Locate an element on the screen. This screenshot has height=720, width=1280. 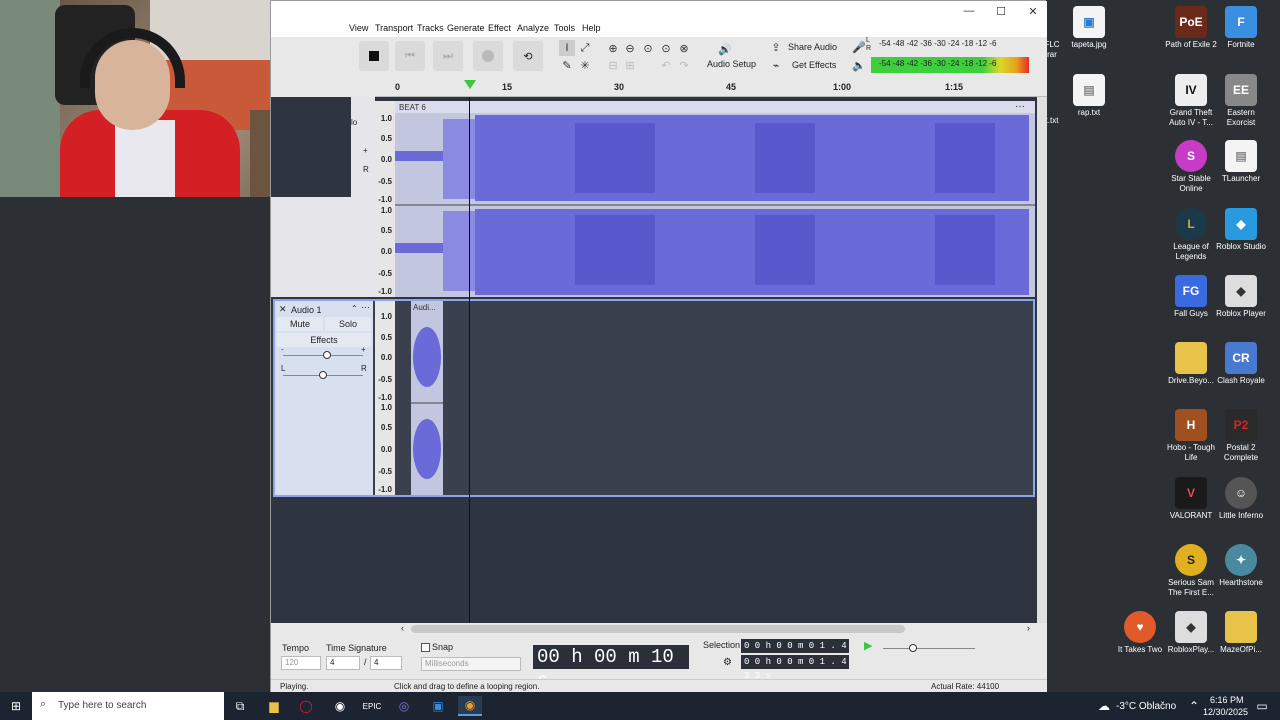
time-sig-denominator: 4 is located at coordinates (386, 663).